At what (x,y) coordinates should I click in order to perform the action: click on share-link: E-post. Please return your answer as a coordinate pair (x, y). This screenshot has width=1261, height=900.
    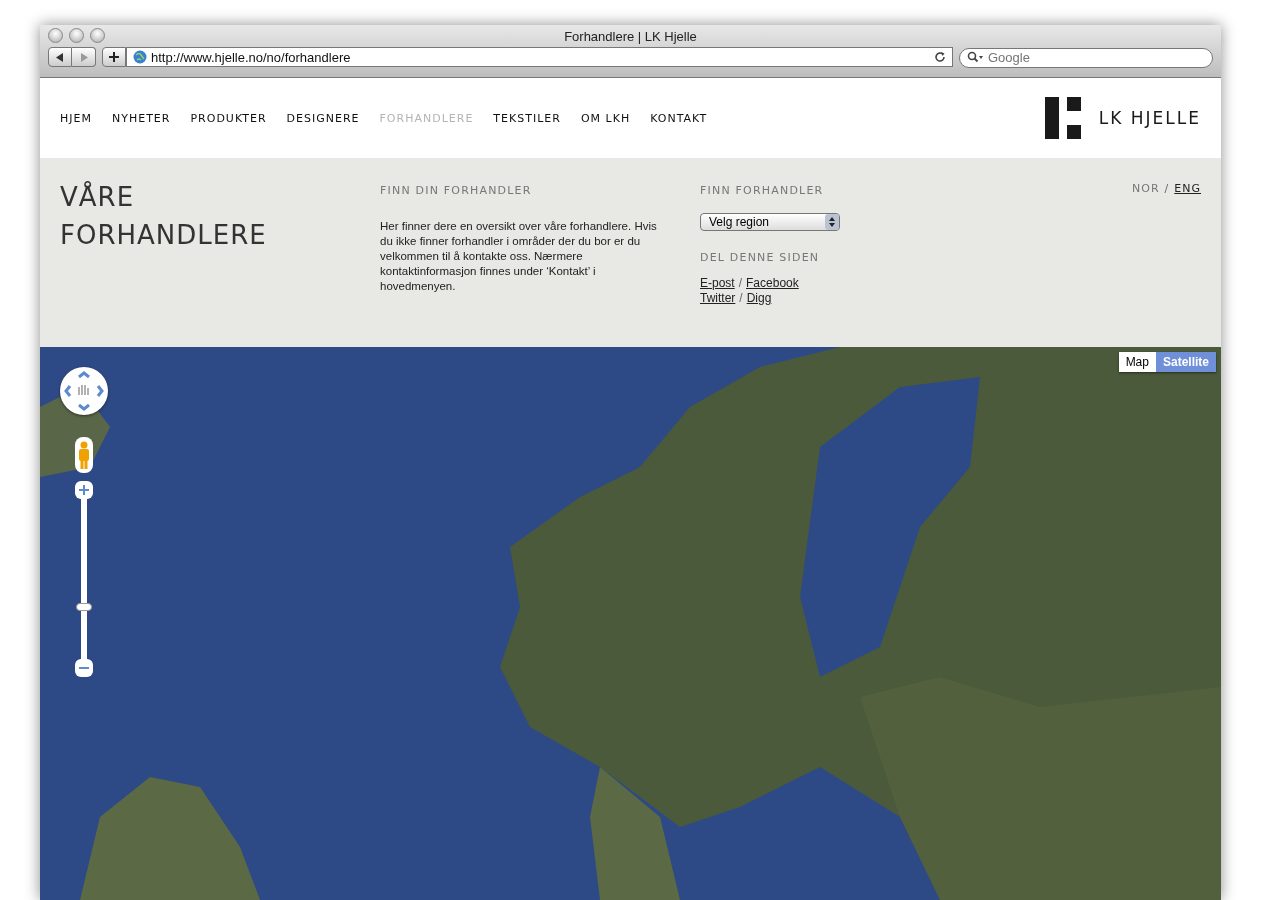
    Looking at the image, I should click on (717, 283).